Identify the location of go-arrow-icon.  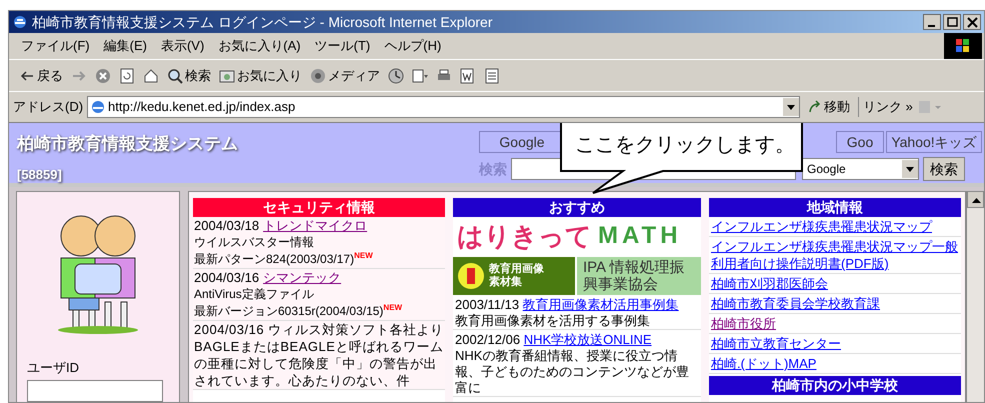
(815, 107).